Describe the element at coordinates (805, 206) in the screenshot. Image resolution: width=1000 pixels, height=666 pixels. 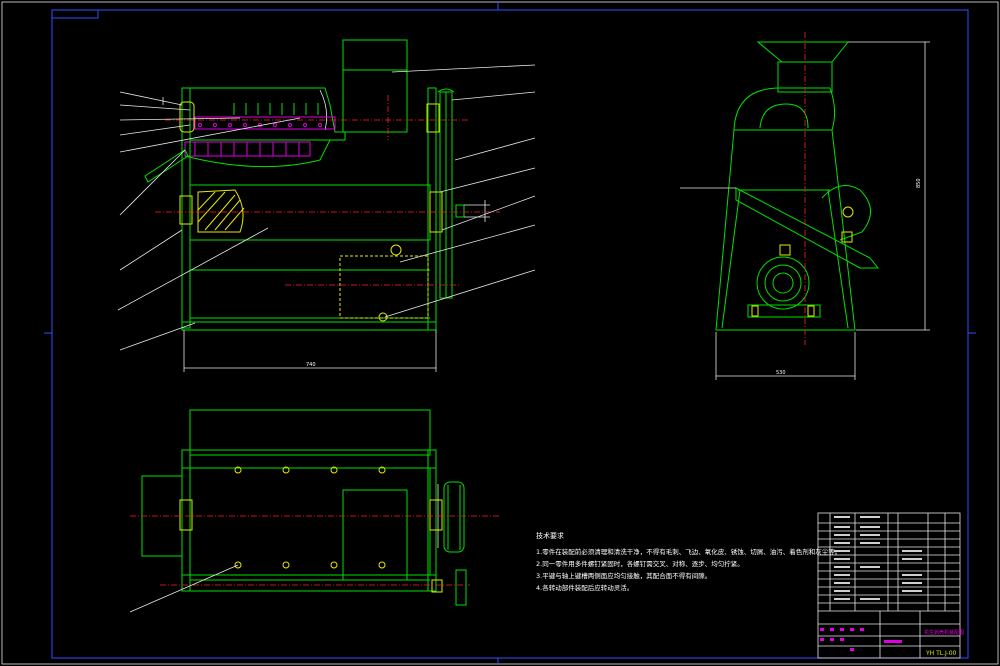
I see `side-view: 530 850` at that location.